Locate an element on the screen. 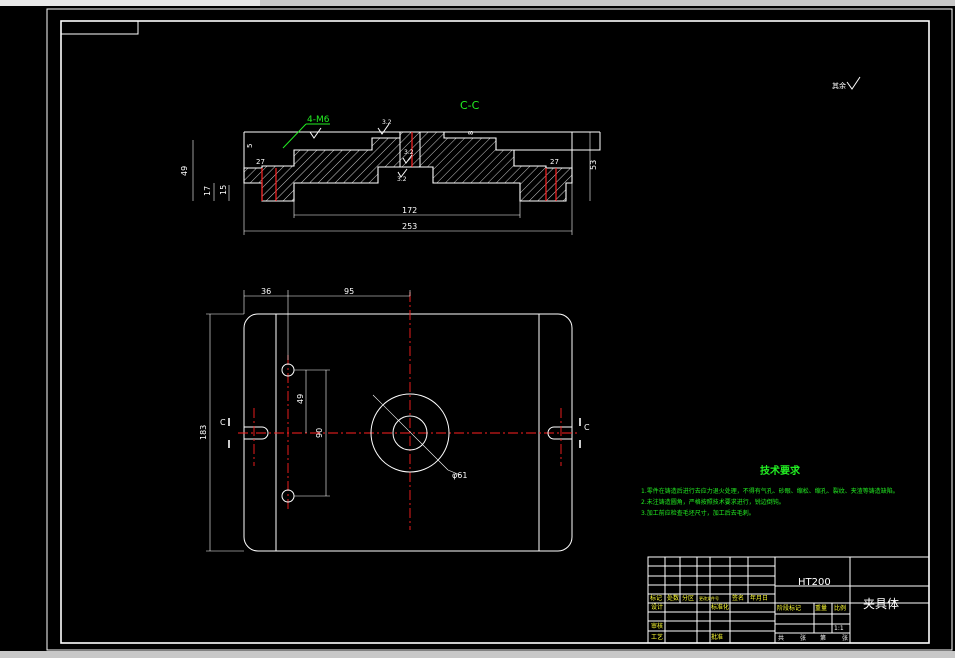 The width and height of the screenshot is (955, 658). mid-stage: 阶段标记 is located at coordinates (789, 608).